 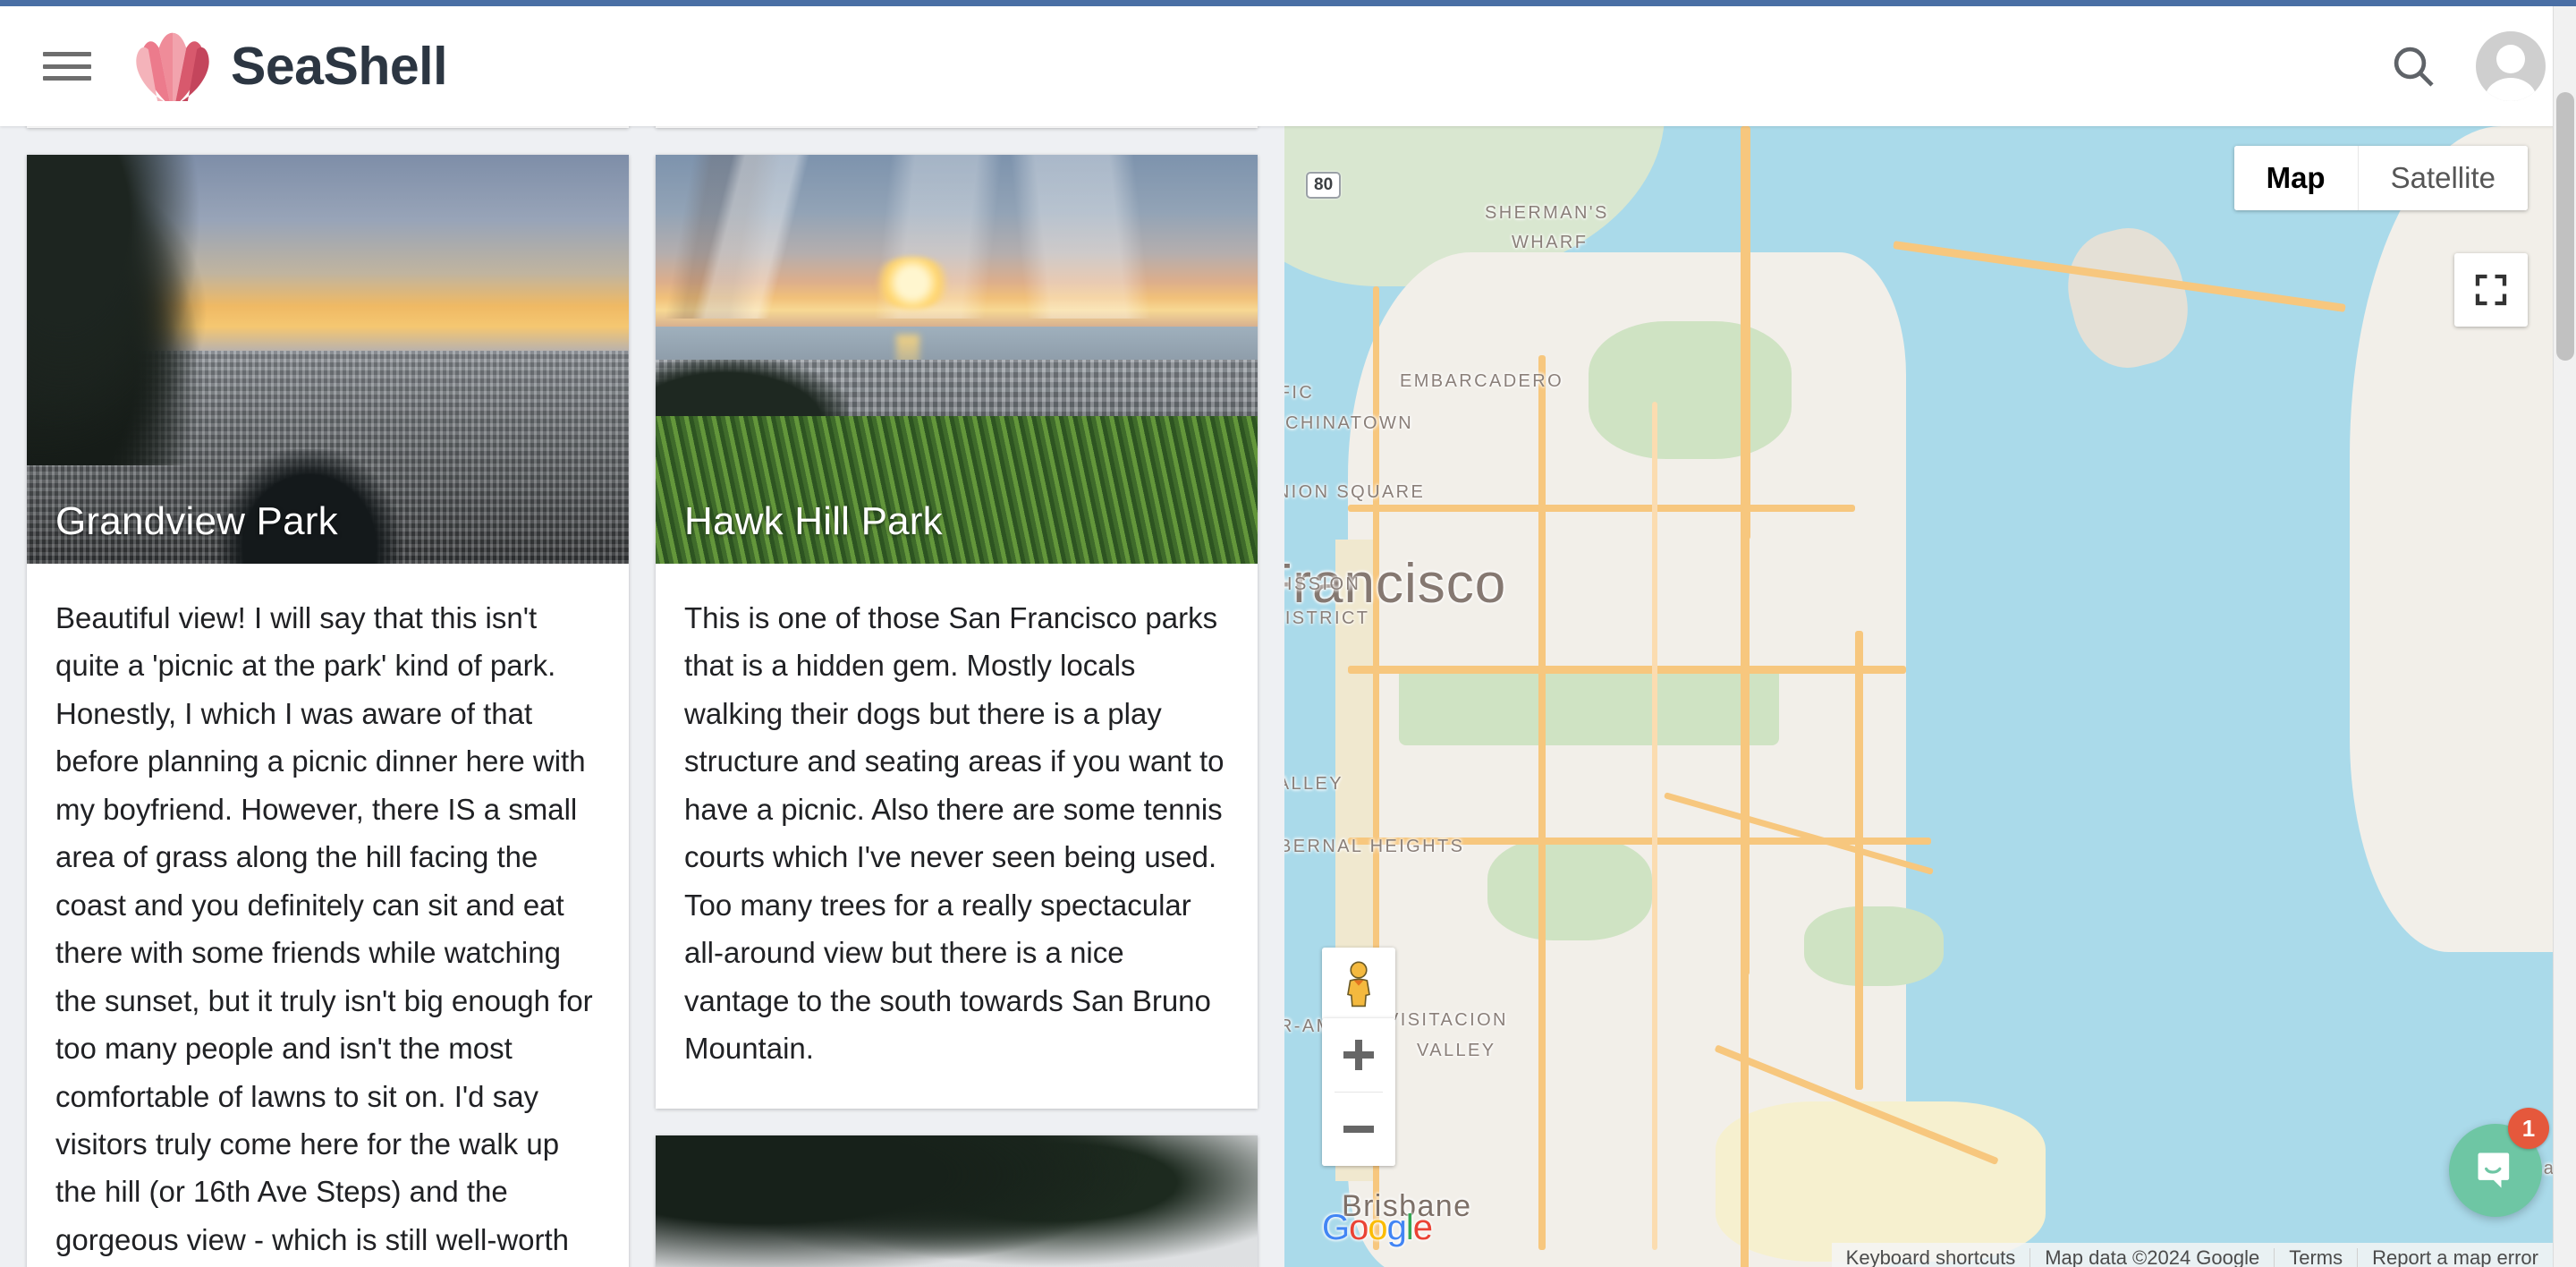 I want to click on map-road-280-south, so click(x=1745, y=1109).